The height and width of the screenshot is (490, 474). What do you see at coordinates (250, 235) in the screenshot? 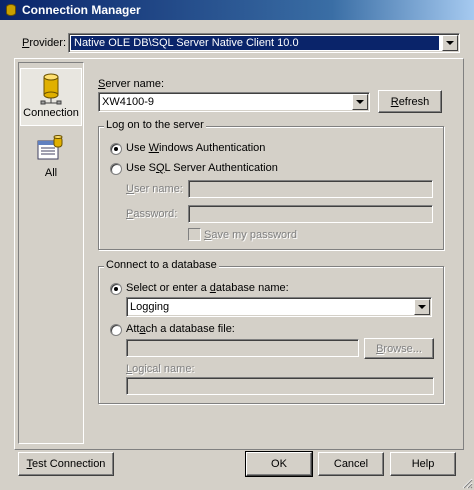
I see `save-password-label: Save my password` at bounding box center [250, 235].